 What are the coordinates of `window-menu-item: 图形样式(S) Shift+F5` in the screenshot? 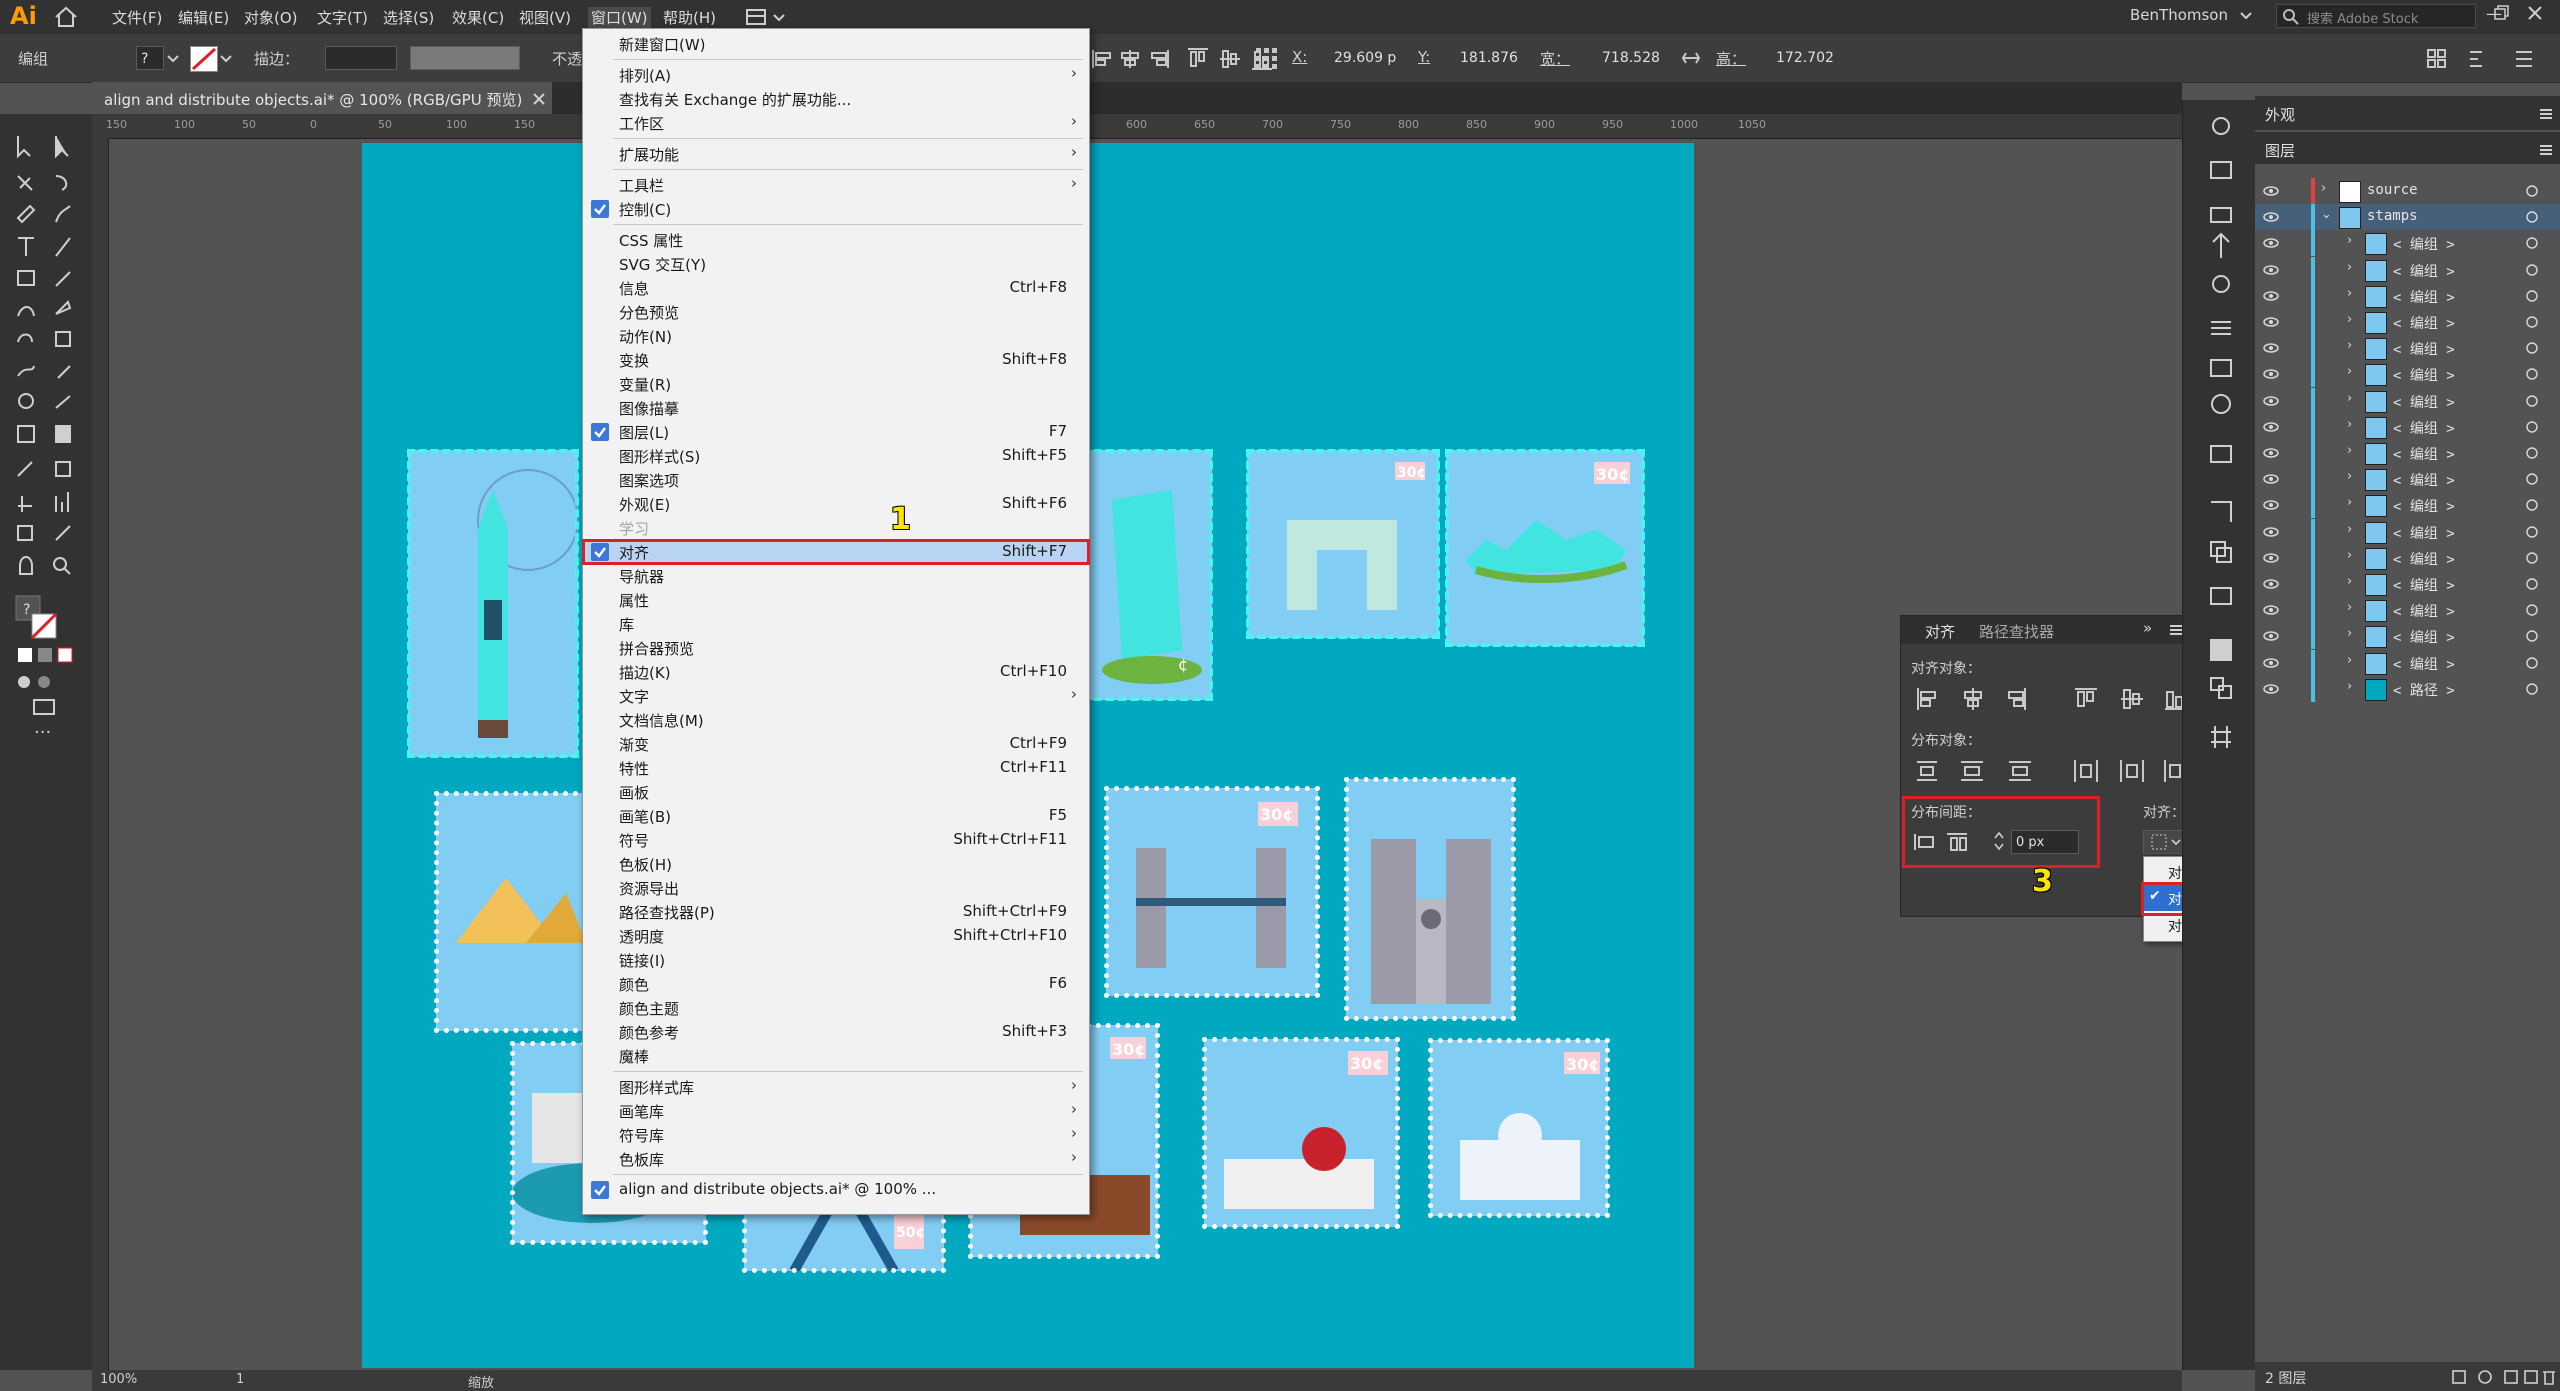 It's located at (836, 456).